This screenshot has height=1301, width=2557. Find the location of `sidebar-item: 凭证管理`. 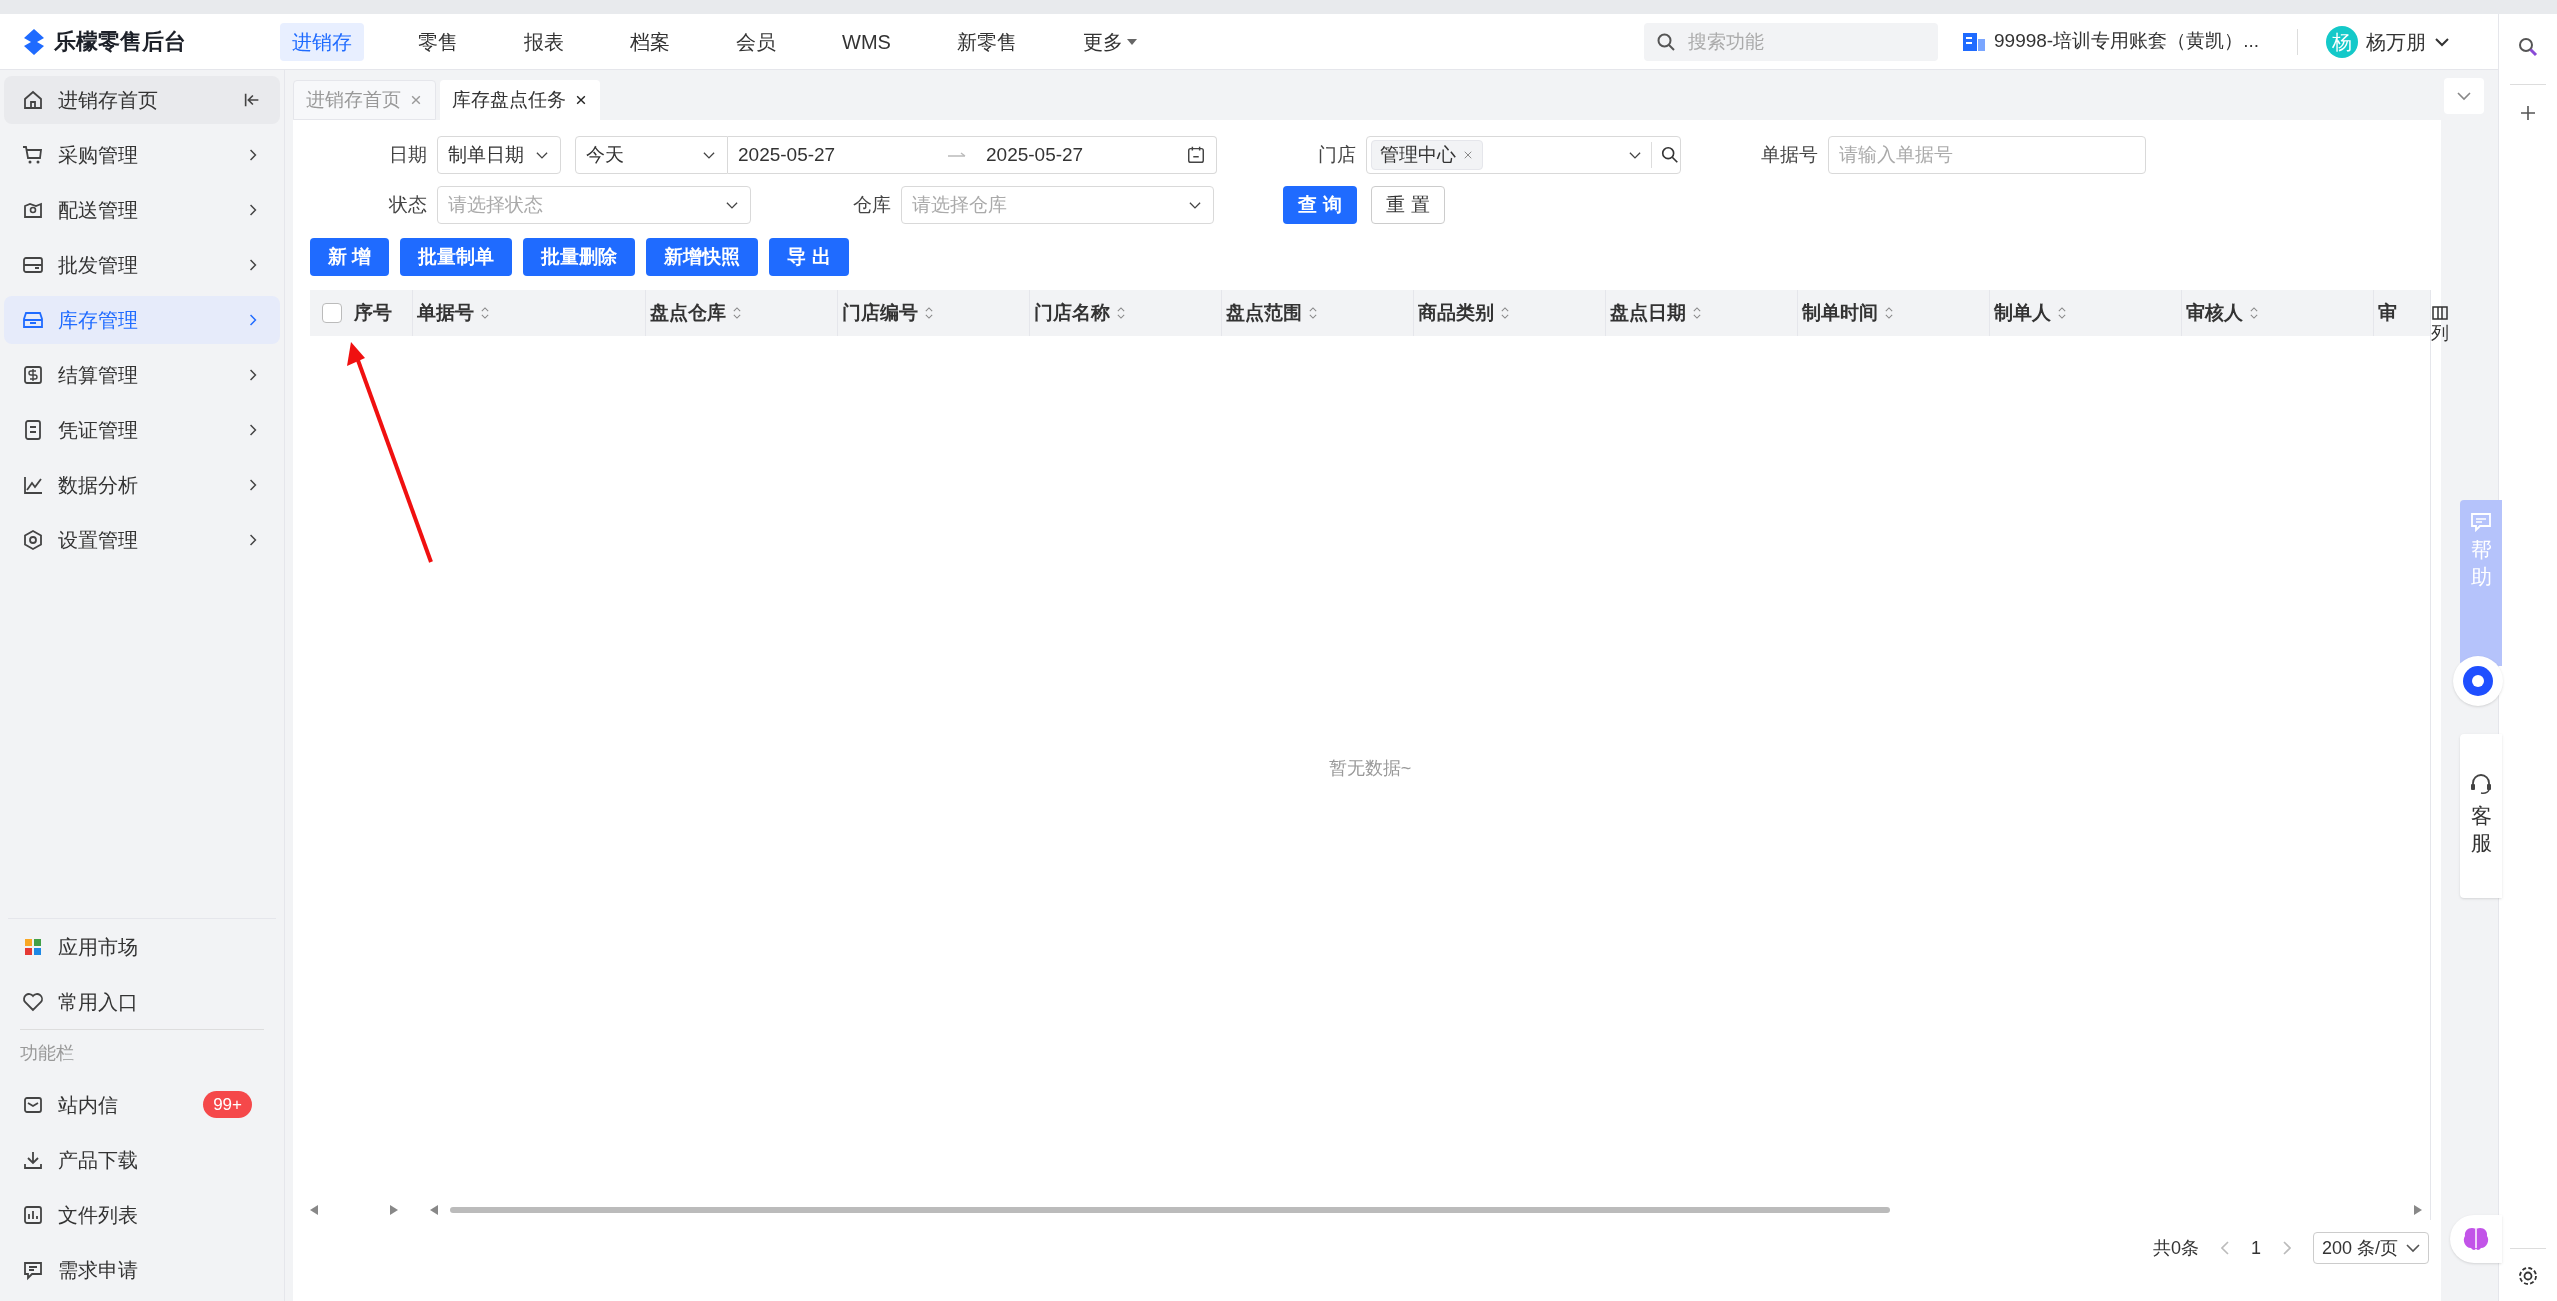

sidebar-item: 凭证管理 is located at coordinates (142, 430).